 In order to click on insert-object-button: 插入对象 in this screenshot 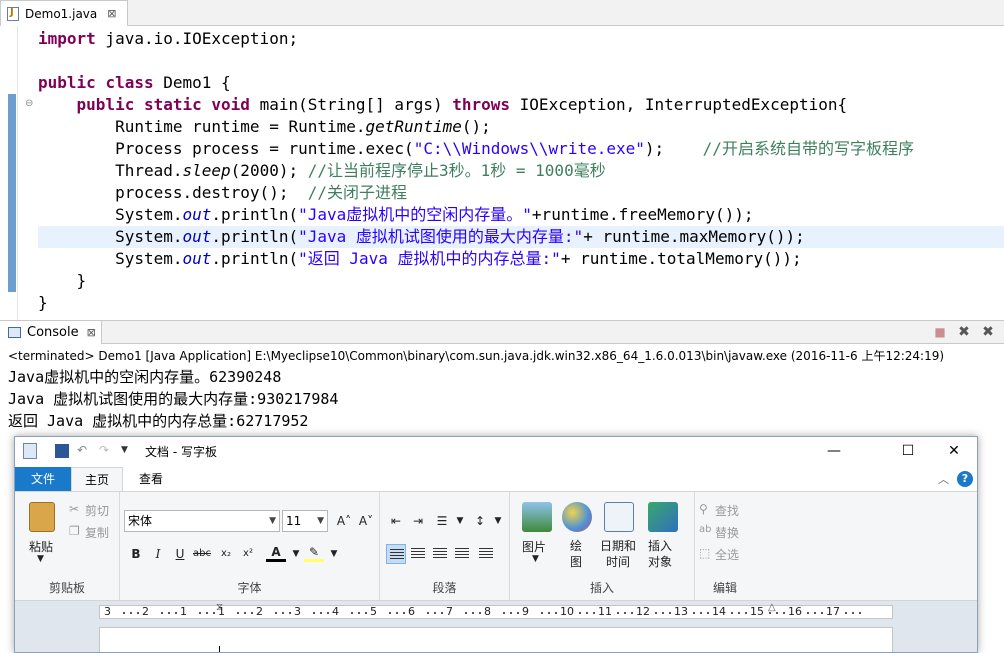, I will do `click(660, 554)`.